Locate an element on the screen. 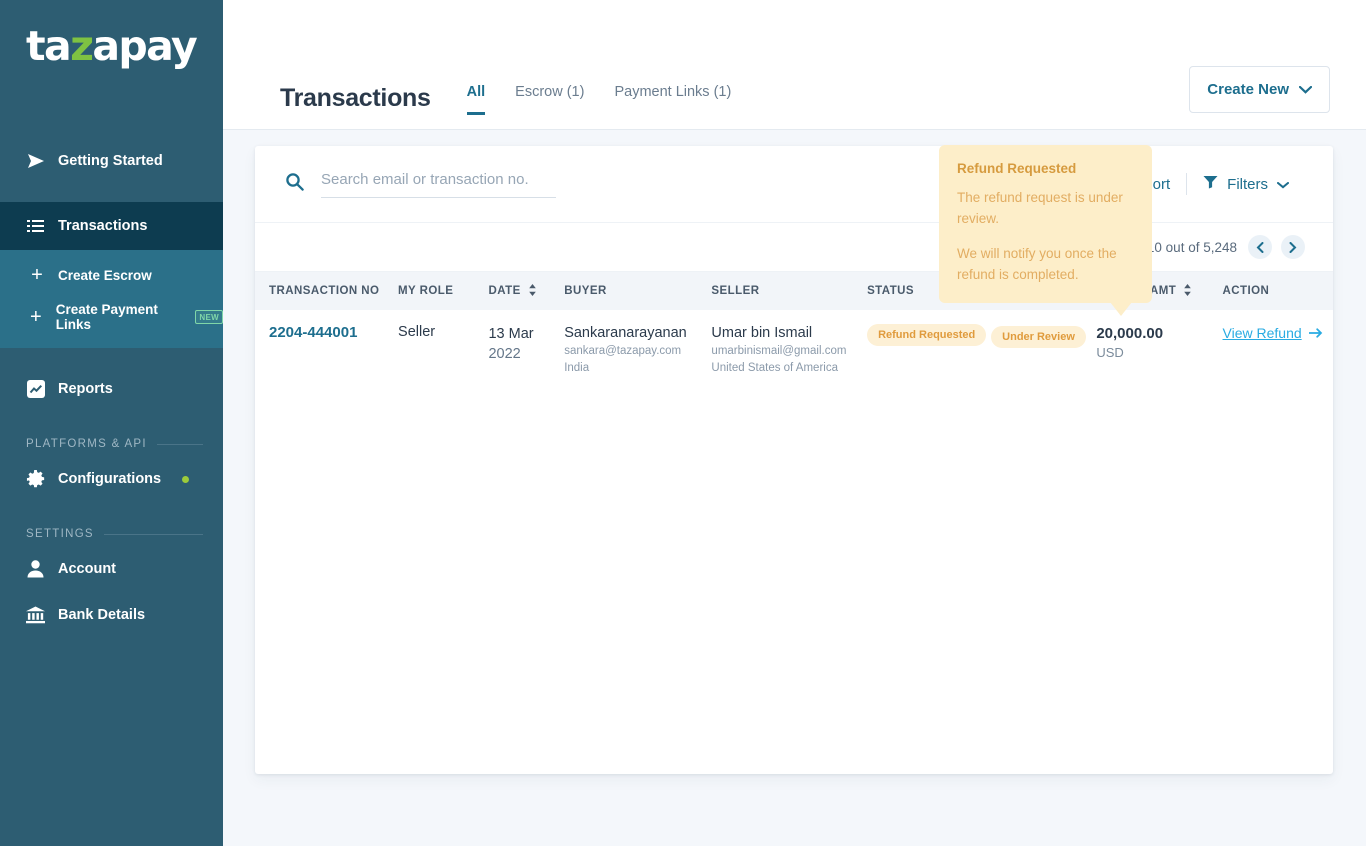  tab-escrow: Escrow (1) is located at coordinates (549, 99).